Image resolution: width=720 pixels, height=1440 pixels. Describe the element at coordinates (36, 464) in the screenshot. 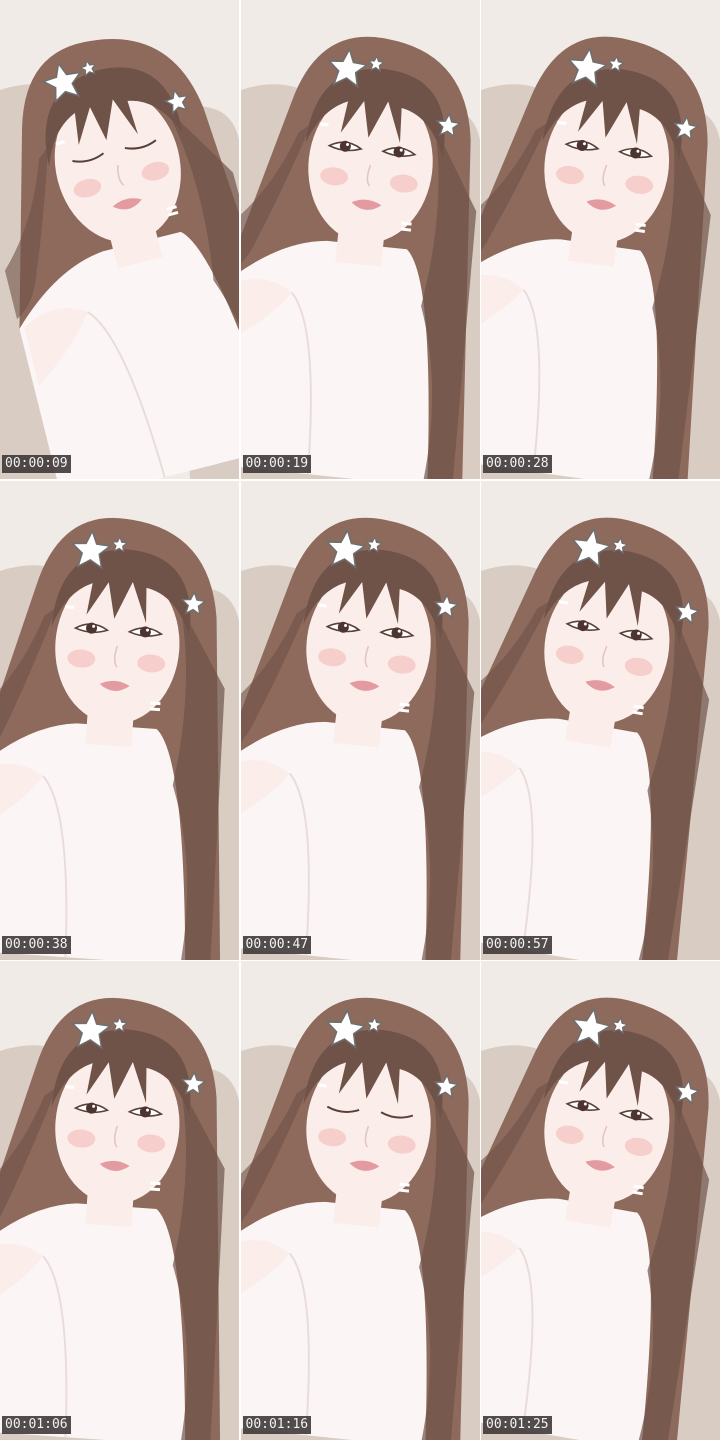

I see `frame-timestamp: 00:00:09` at that location.